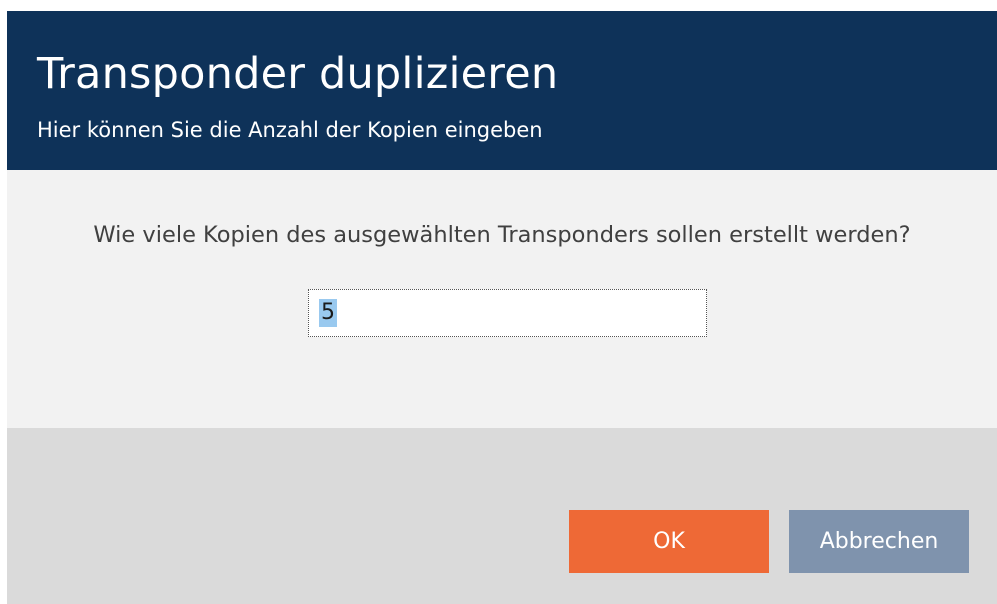  Describe the element at coordinates (669, 541) in the screenshot. I see `ok-button: OK` at that location.